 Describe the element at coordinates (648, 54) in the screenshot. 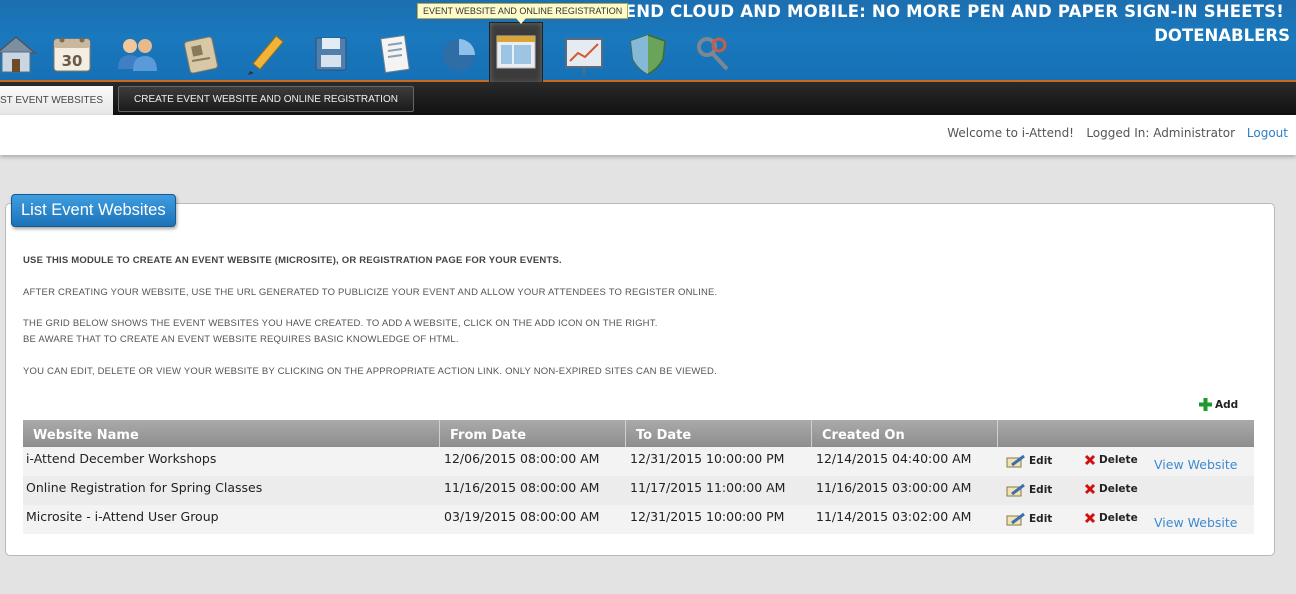

I see `shield-icon` at that location.